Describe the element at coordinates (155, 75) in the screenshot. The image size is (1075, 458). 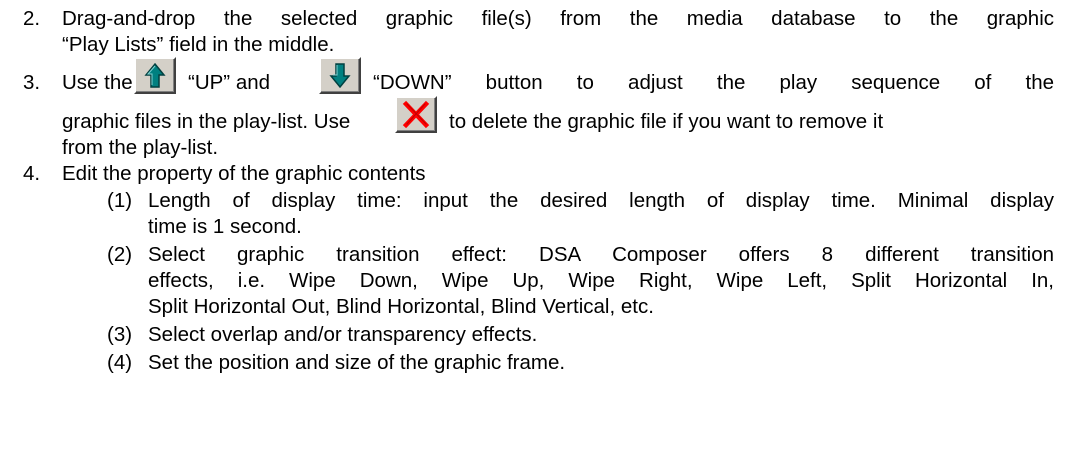
I see `up-arrow-icon` at that location.